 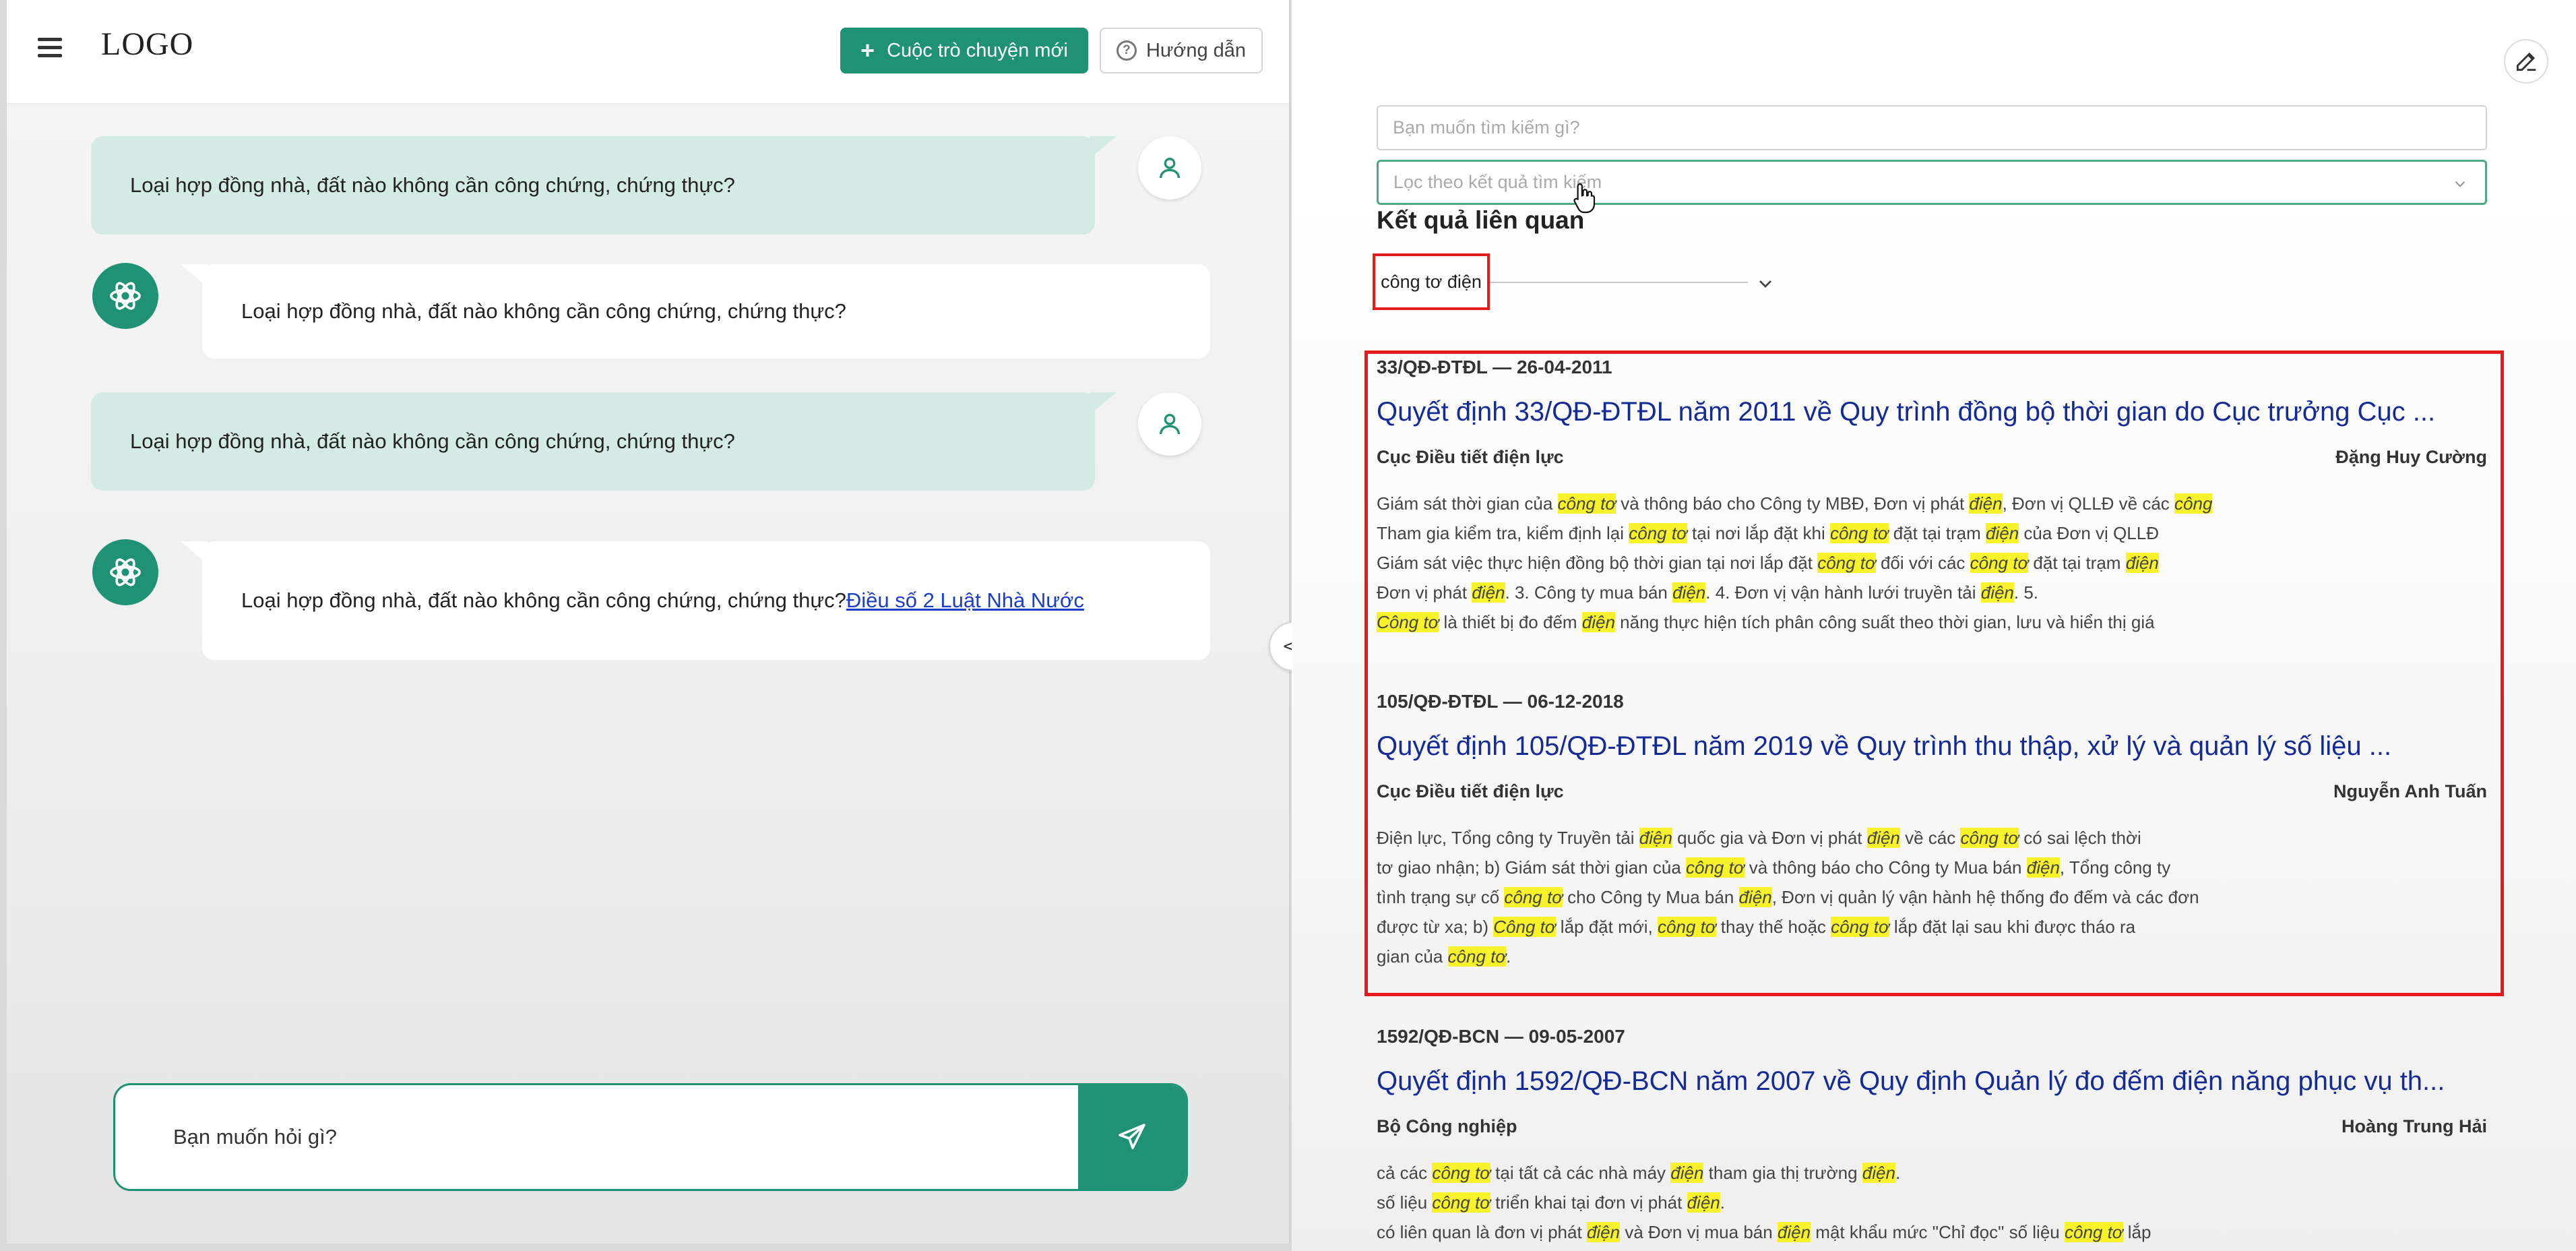 I want to click on result-code: 33/QĐ-ĐTĐL — 26-04-2011, so click(x=1494, y=367).